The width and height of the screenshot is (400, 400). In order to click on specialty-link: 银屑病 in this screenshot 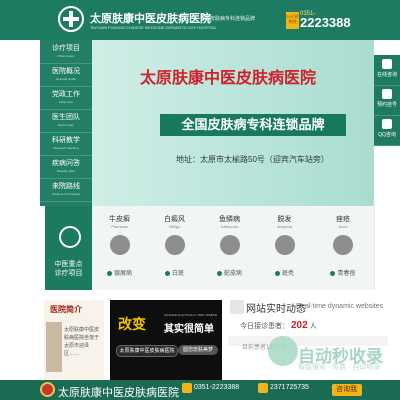, I will do `click(119, 272)`.